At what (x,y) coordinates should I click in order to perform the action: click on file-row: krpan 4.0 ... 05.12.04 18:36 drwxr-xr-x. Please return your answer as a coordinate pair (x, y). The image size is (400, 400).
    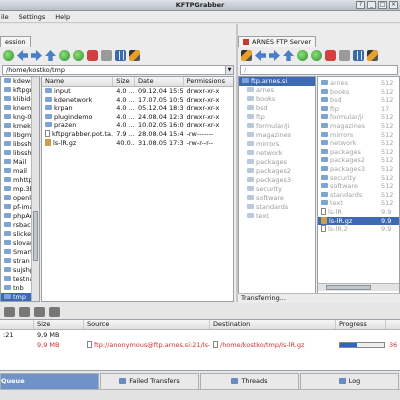
    Looking at the image, I should click on (137, 108).